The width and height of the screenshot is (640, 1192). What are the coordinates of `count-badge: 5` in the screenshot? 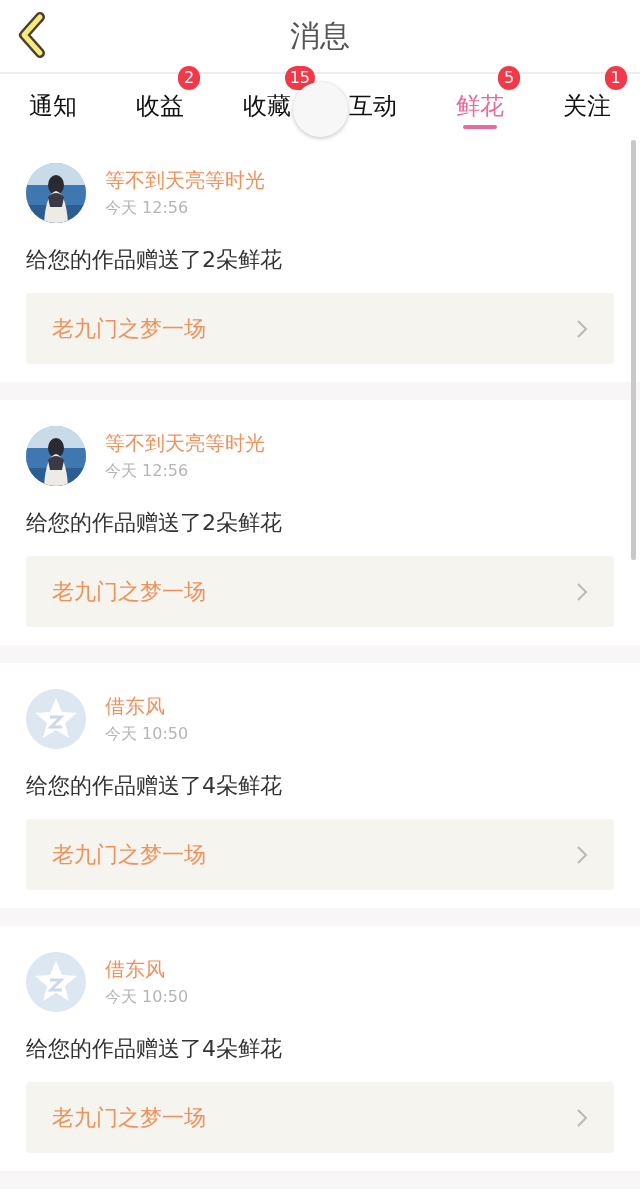 It's located at (509, 78).